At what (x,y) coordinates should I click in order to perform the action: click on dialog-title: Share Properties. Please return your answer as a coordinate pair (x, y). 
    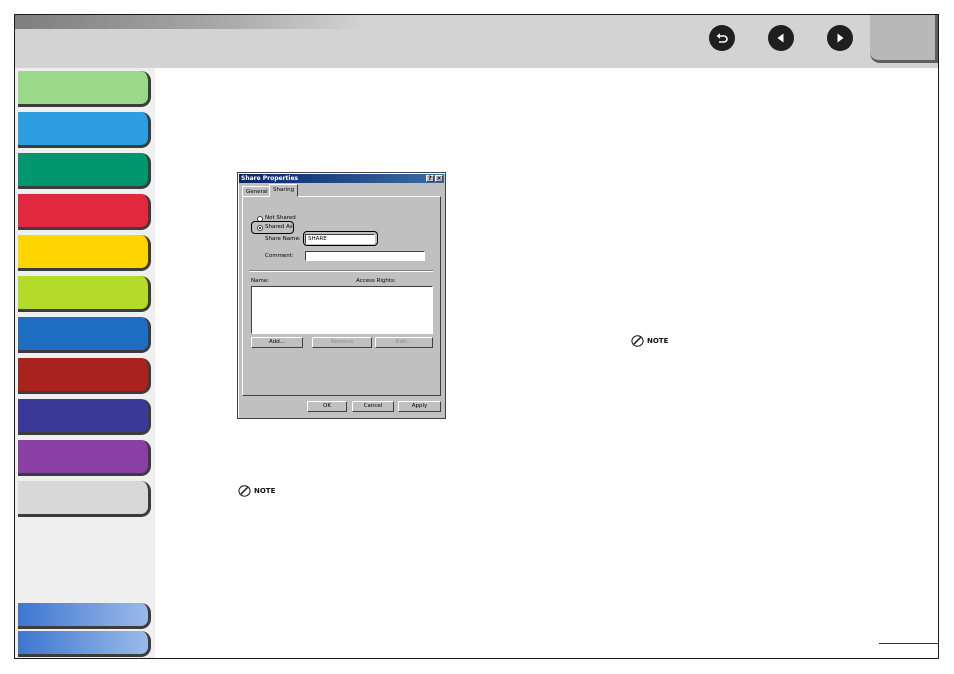
    Looking at the image, I should click on (270, 178).